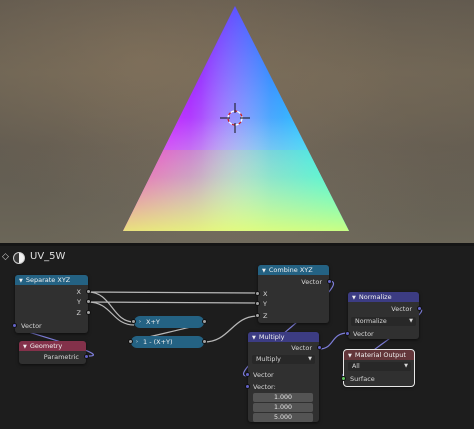 The height and width of the screenshot is (429, 474). What do you see at coordinates (283, 407) in the screenshot?
I see `vector-y-field: 1.000` at bounding box center [283, 407].